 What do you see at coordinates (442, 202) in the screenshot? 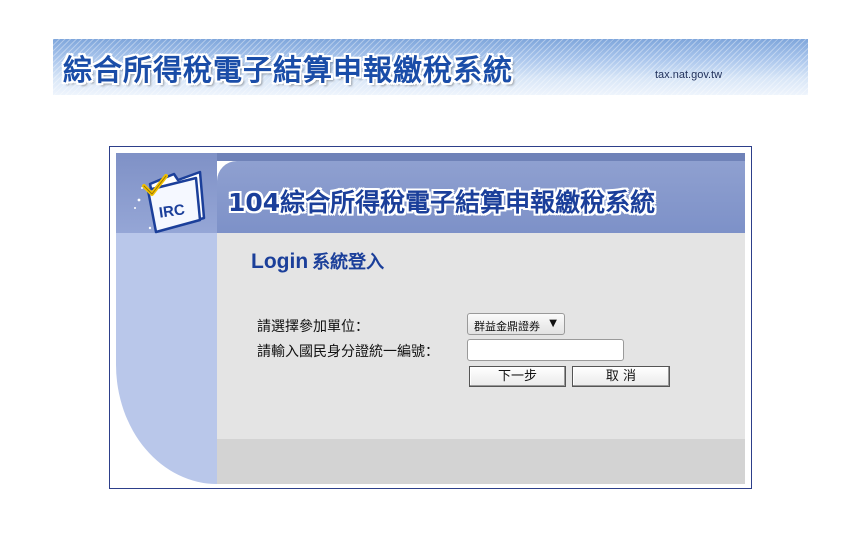
I see `system-title: 104綜合所得稅電子結算申報繳稅系統` at bounding box center [442, 202].